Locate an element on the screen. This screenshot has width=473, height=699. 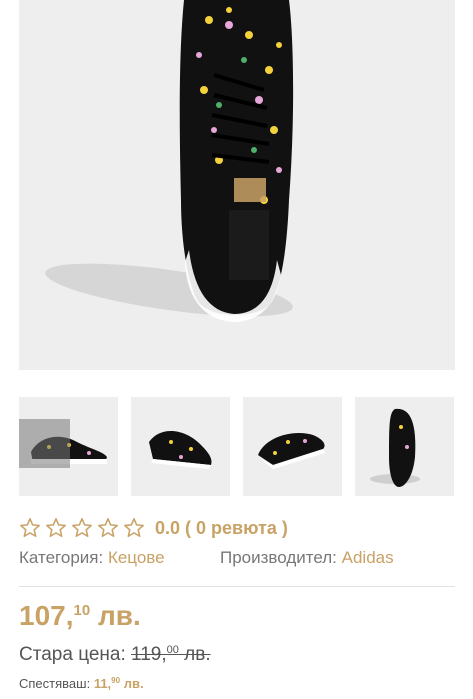
current-price: 107,10 лв. is located at coordinates (80, 618).